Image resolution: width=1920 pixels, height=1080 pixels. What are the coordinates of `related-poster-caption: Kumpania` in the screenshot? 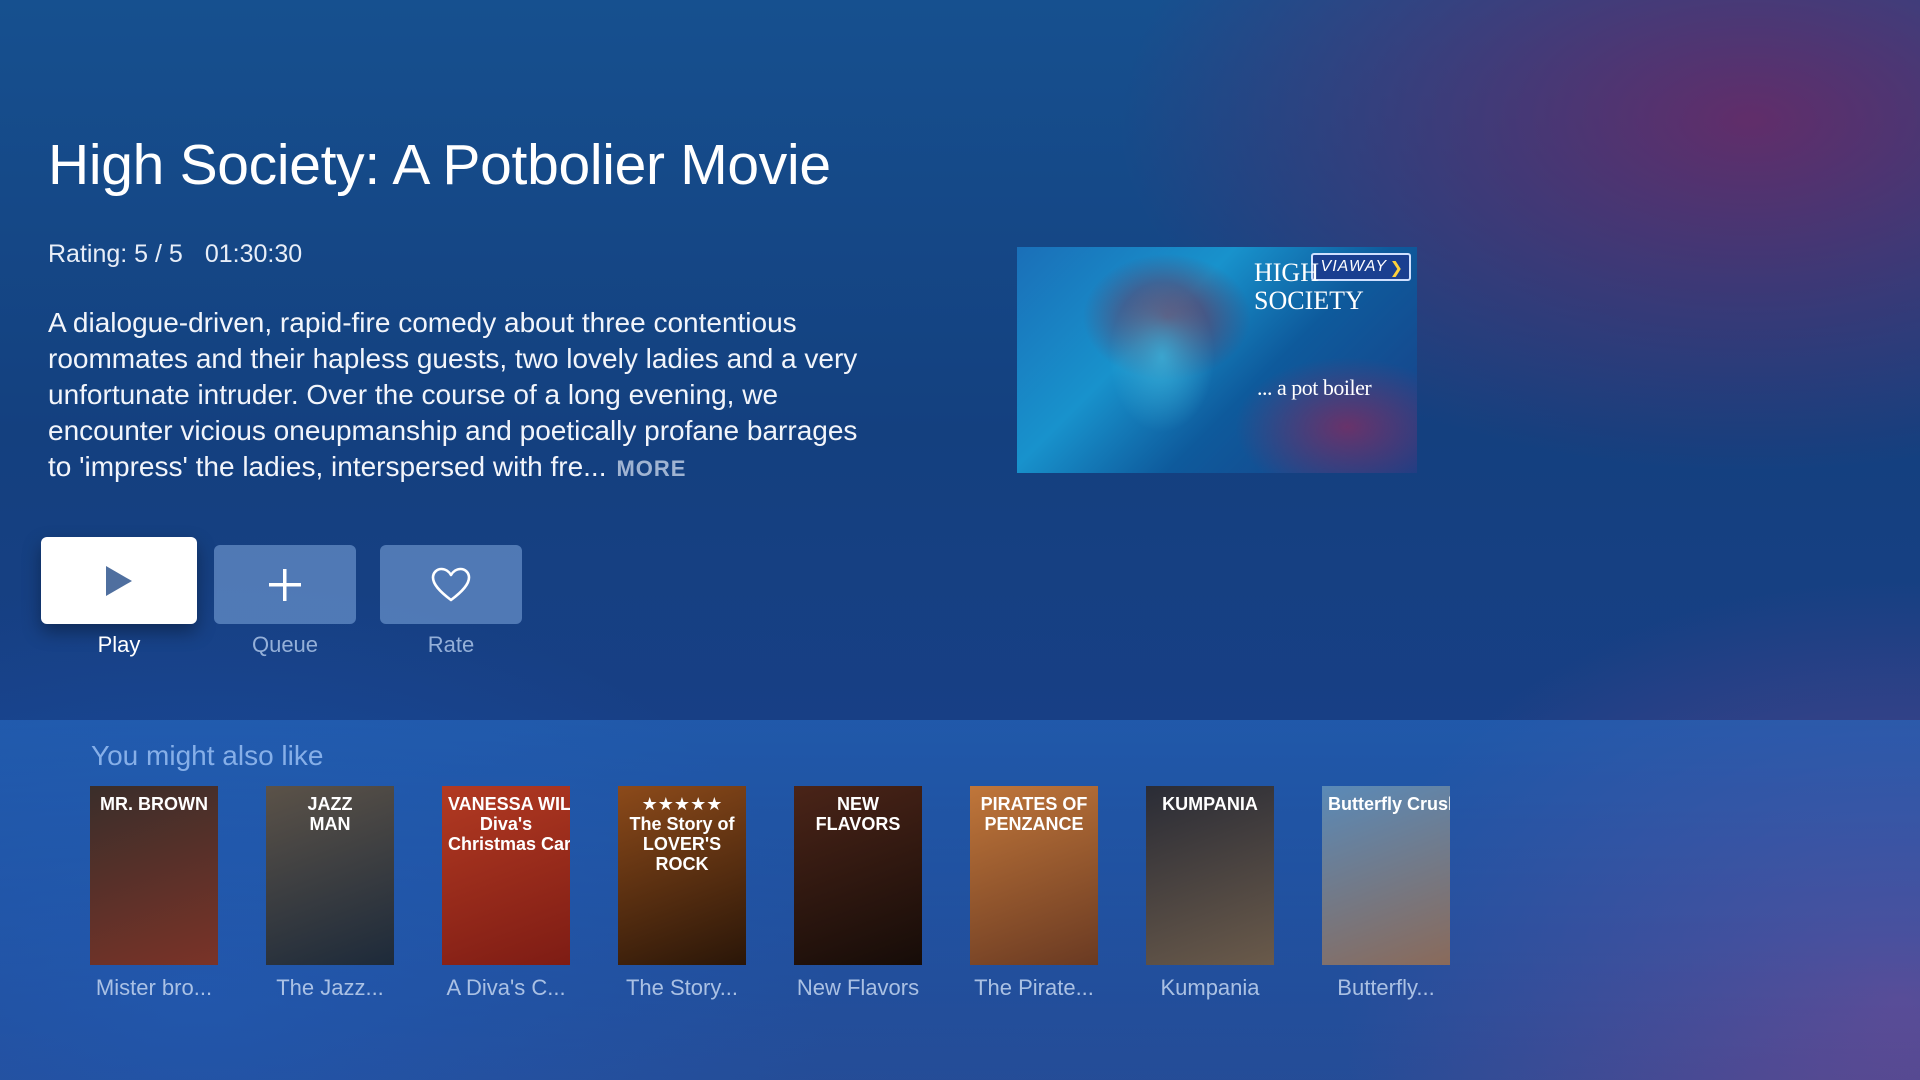 It's located at (1210, 987).